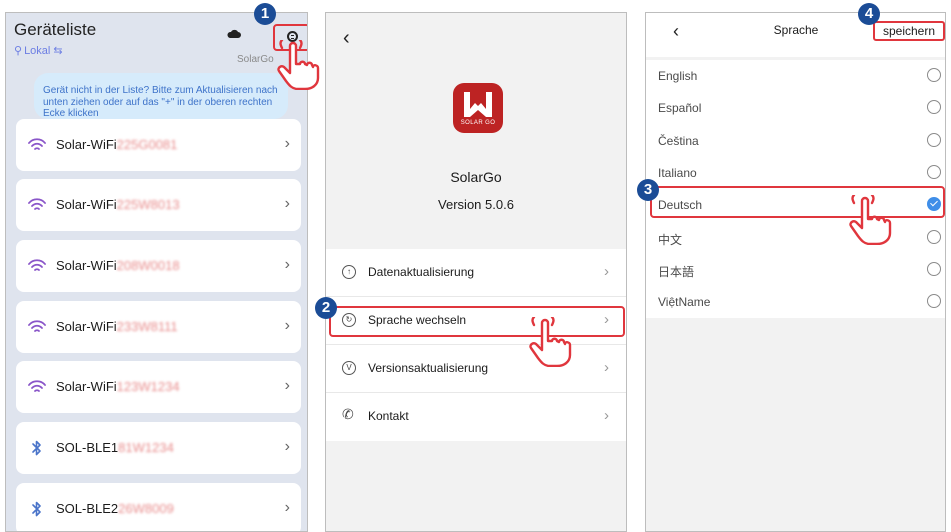  I want to click on phone-icon: ✆, so click(348, 414).